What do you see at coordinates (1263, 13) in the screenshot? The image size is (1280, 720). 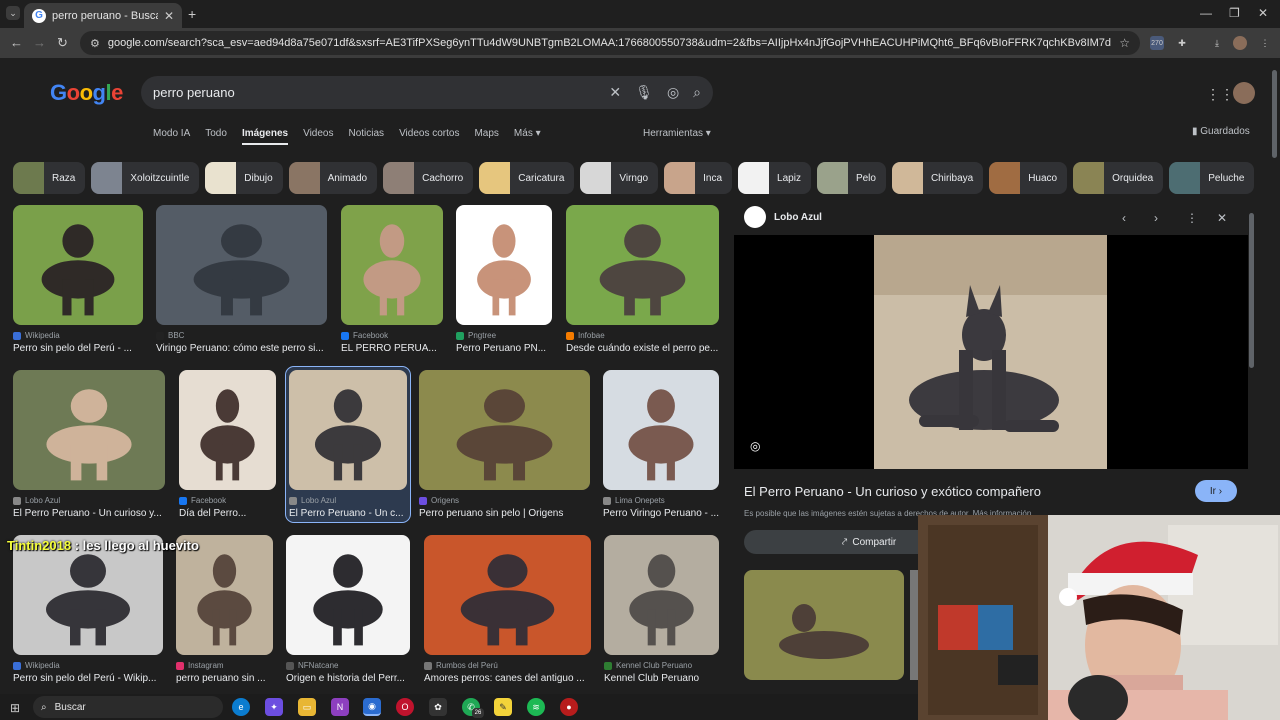 I see `window-close-icon: ✕` at bounding box center [1263, 13].